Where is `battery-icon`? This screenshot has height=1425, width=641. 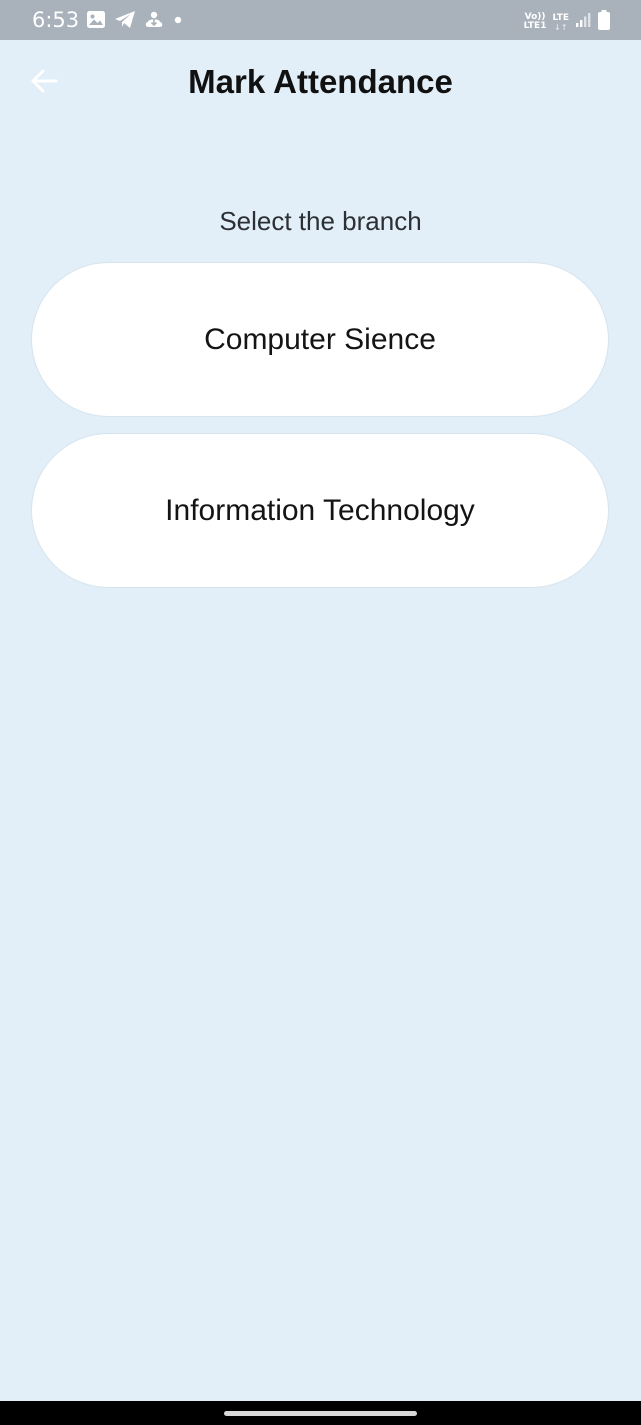
battery-icon is located at coordinates (604, 22).